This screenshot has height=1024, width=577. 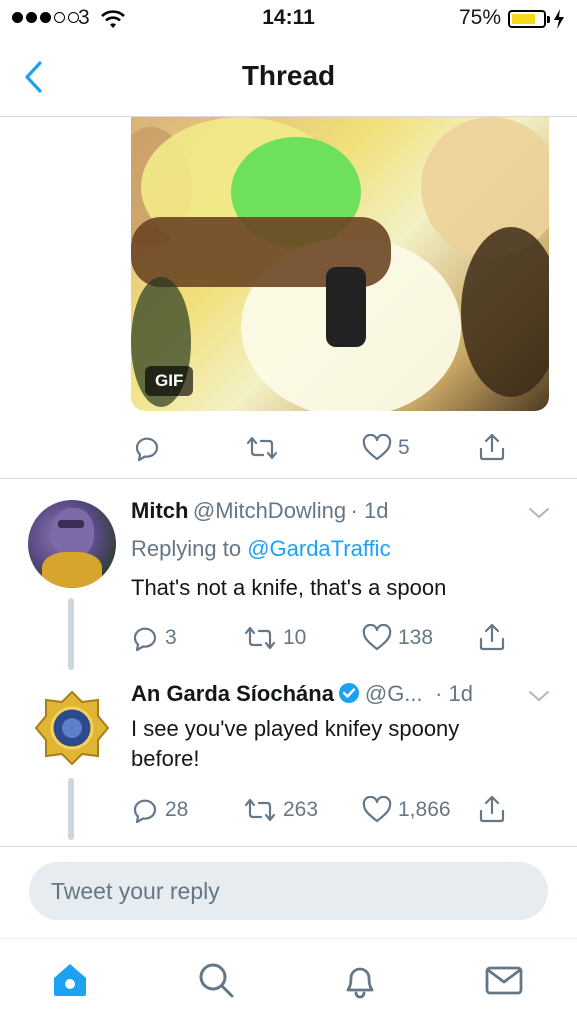 I want to click on reply-button: 3, so click(x=154, y=638).